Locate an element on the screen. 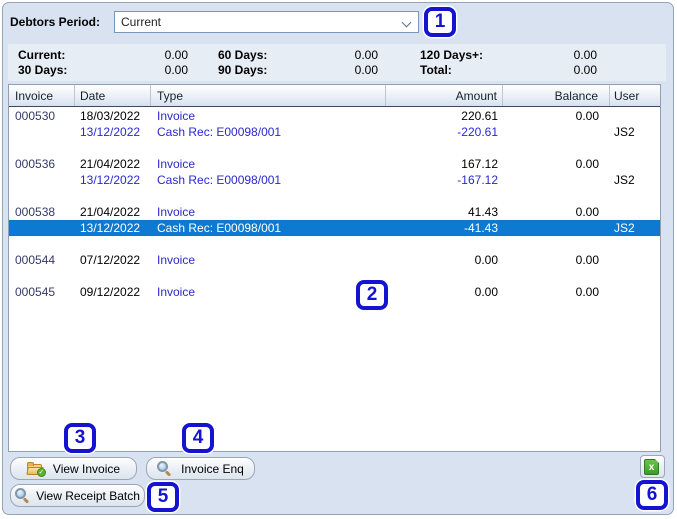 The image size is (677, 519). export-to-excel-button: x is located at coordinates (652, 466).